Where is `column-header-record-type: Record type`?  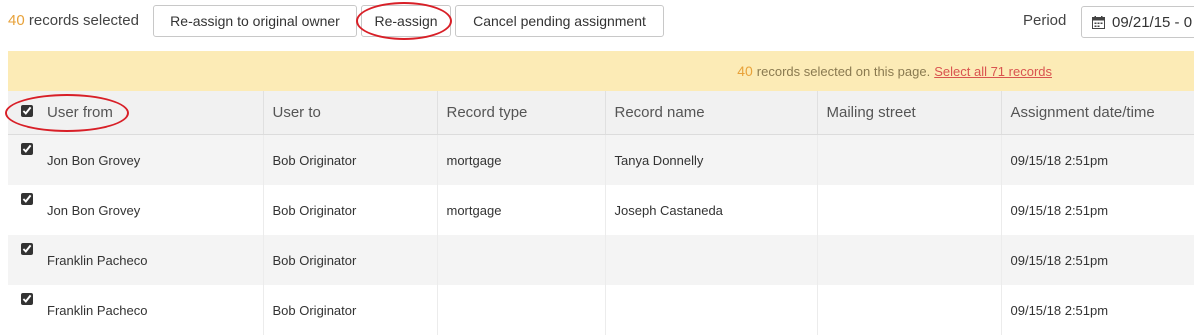
column-header-record-type: Record type is located at coordinates (521, 113).